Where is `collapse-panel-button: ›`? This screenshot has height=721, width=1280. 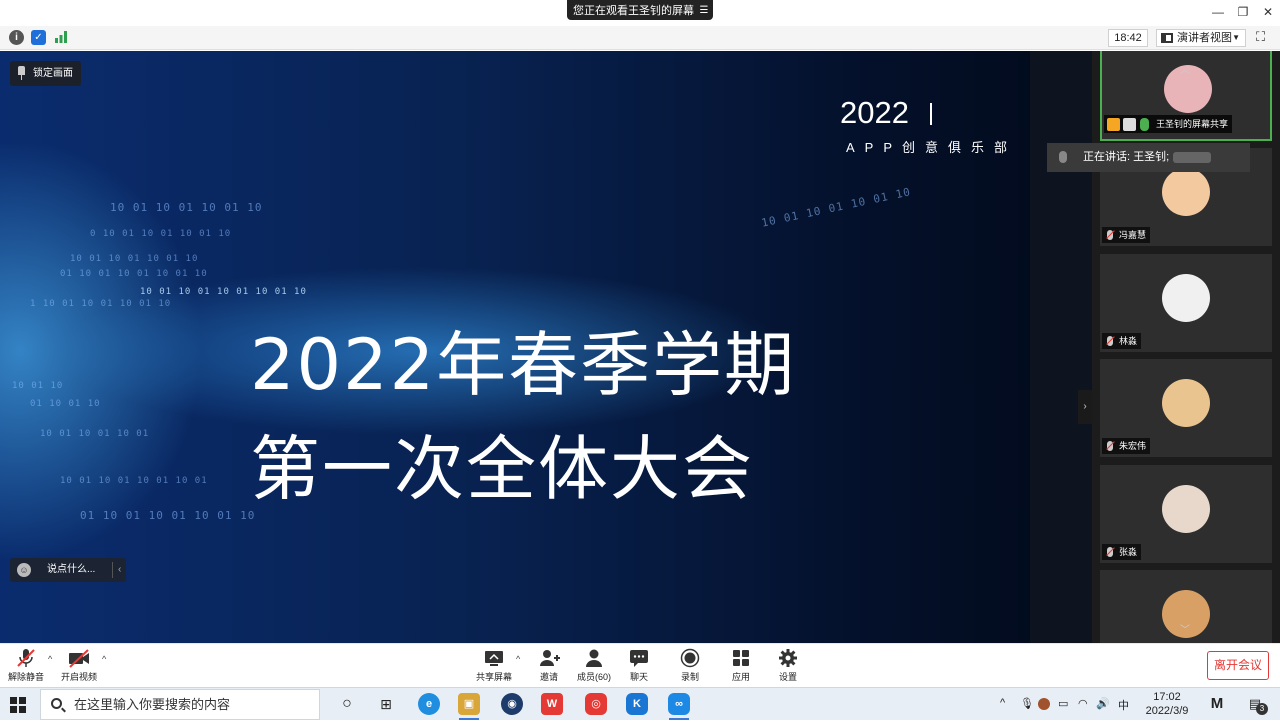
collapse-panel-button: › is located at coordinates (1085, 407).